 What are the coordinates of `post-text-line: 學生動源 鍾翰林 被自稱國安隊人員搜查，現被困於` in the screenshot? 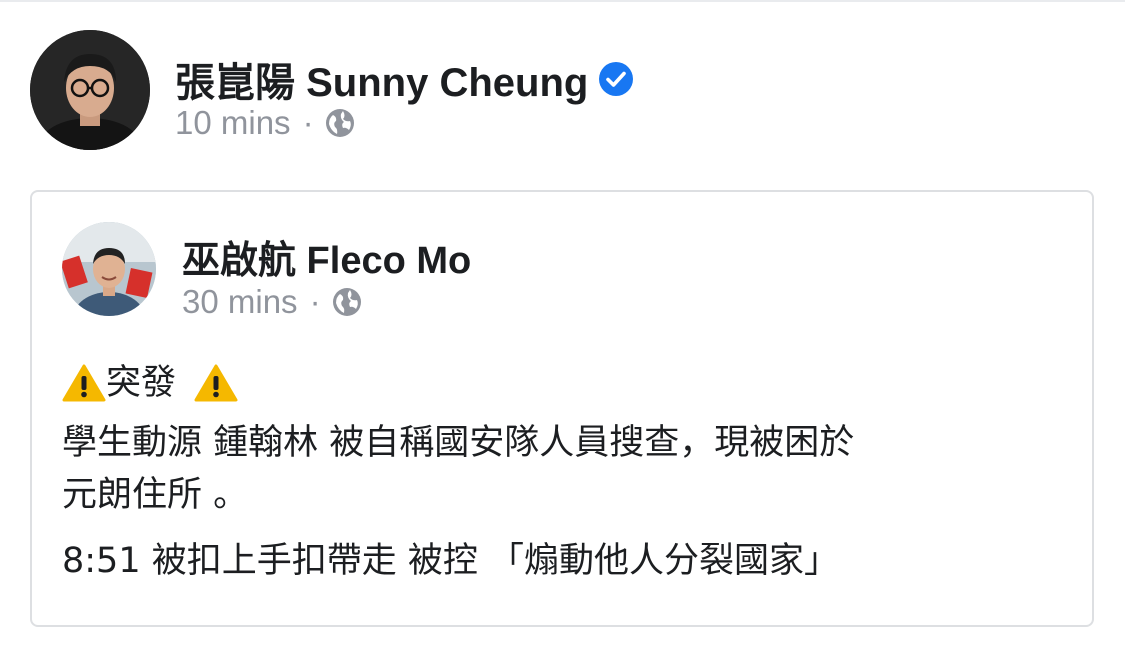 It's located at (458, 443).